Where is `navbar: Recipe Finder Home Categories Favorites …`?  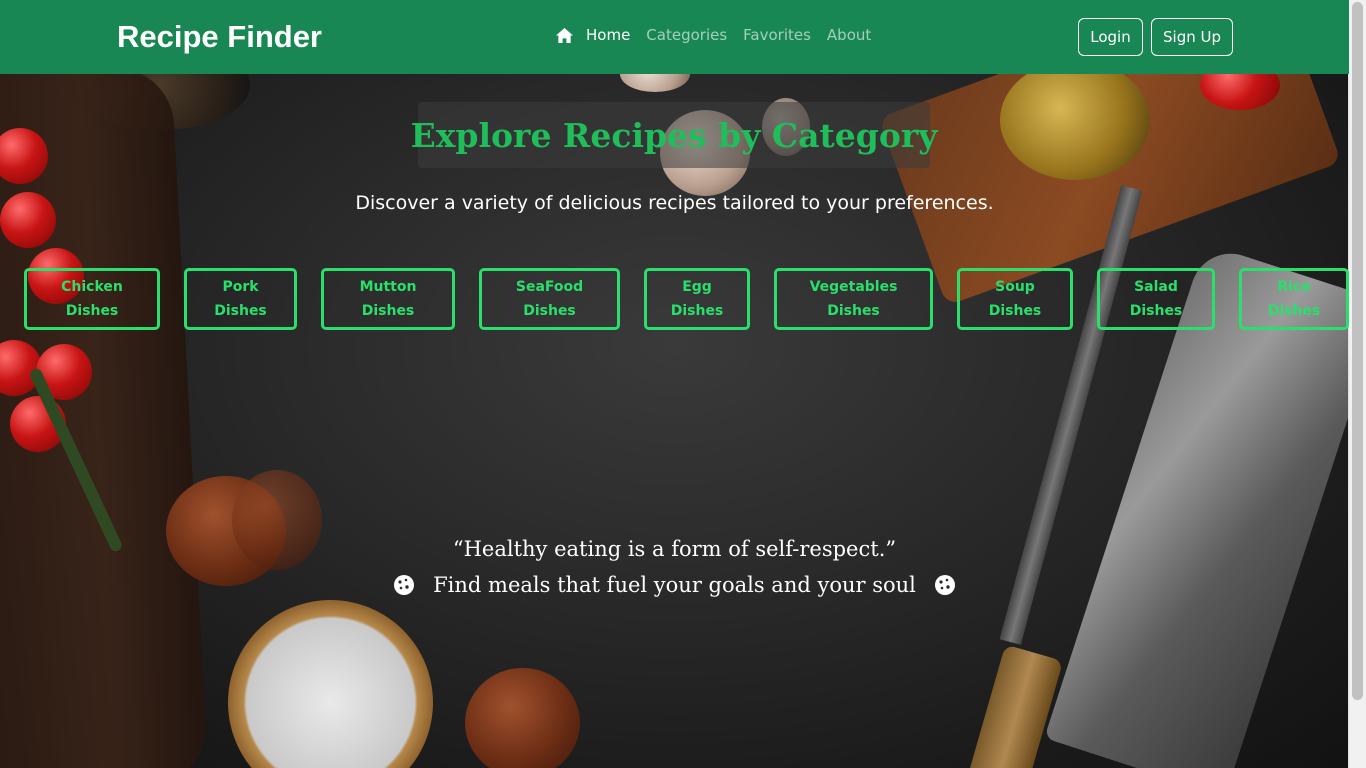
navbar: Recipe Finder Home Categories Favorites … is located at coordinates (674, 37).